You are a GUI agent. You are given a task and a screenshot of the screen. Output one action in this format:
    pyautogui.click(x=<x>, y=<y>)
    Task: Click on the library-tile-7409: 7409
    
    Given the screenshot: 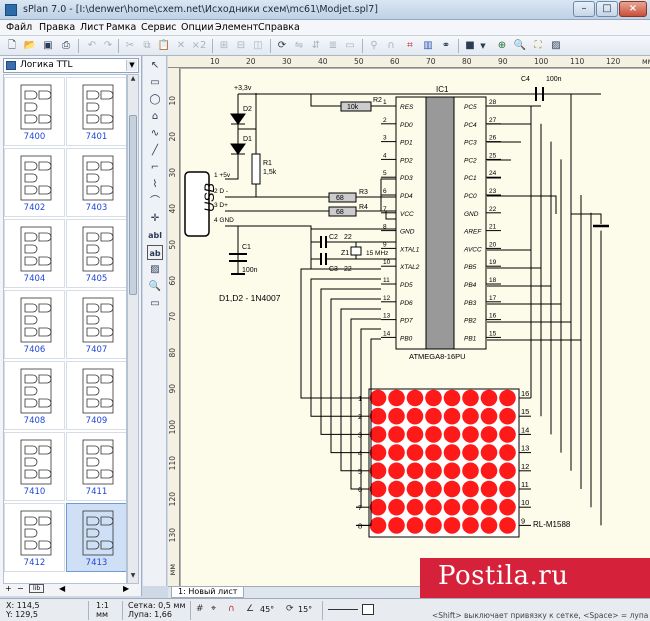 What is the action you would take?
    pyautogui.click(x=96, y=395)
    